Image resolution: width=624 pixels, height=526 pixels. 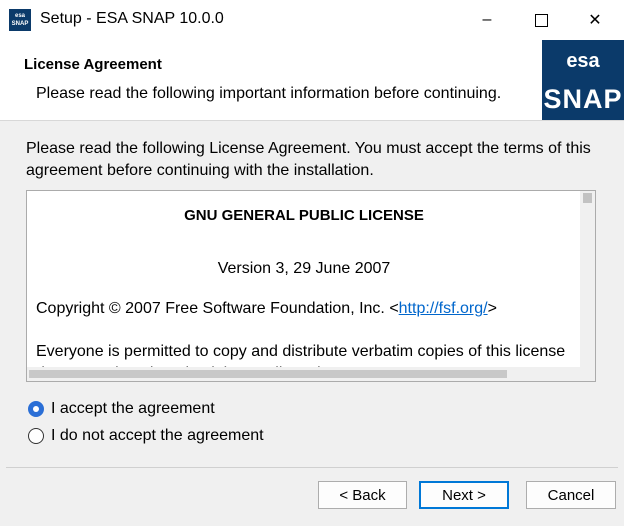 What do you see at coordinates (312, 467) in the screenshot?
I see `footer-divider` at bounding box center [312, 467].